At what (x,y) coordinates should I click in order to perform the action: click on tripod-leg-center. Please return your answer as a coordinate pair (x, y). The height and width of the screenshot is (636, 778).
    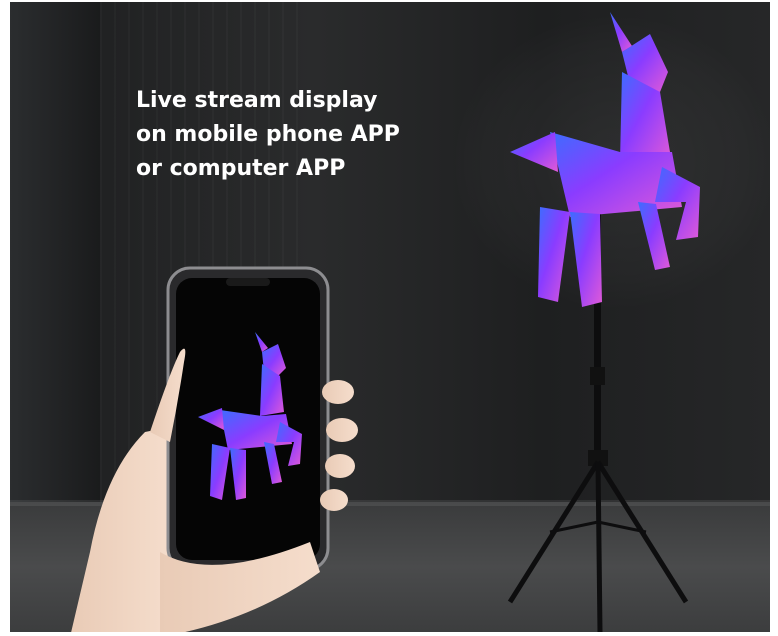
    Looking at the image, I should click on (599, 546).